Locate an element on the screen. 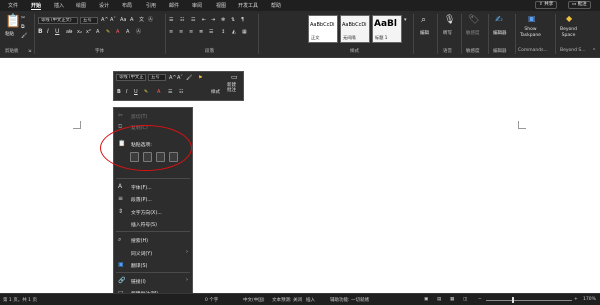 The image size is (600, 305). zoom-level: 170% is located at coordinates (589, 299).